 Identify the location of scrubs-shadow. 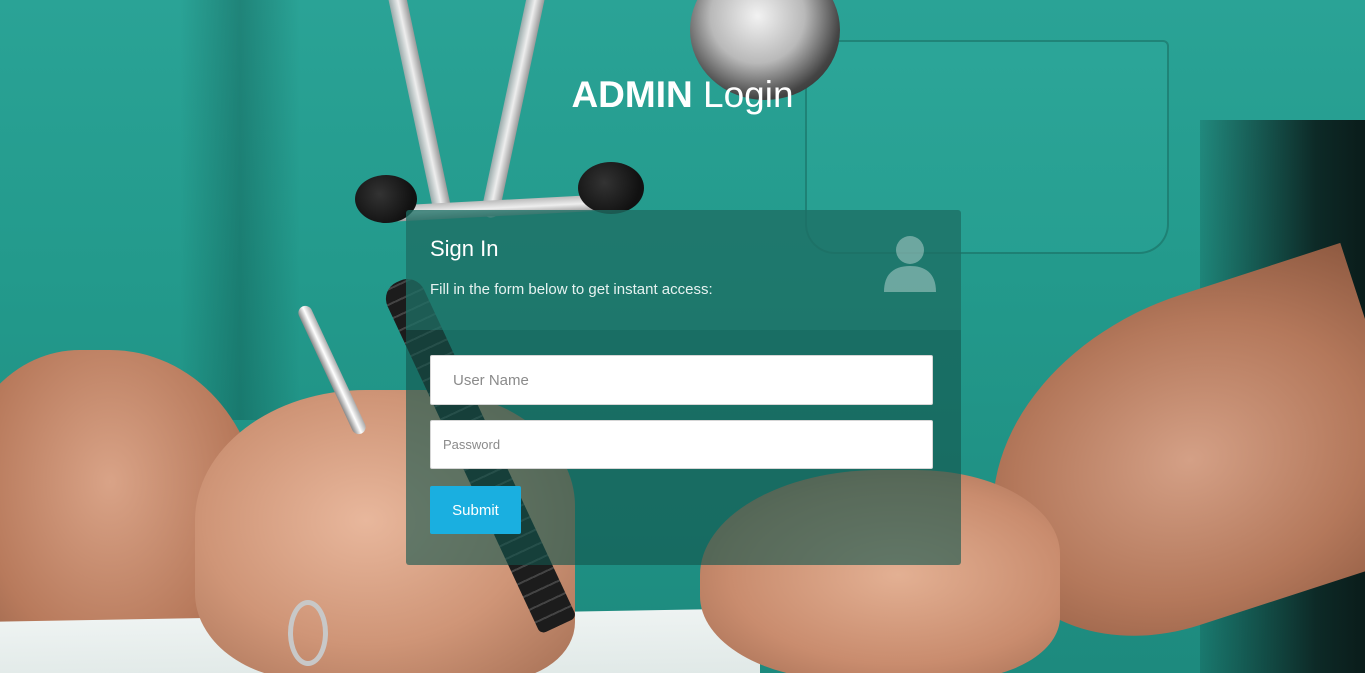
(240, 210).